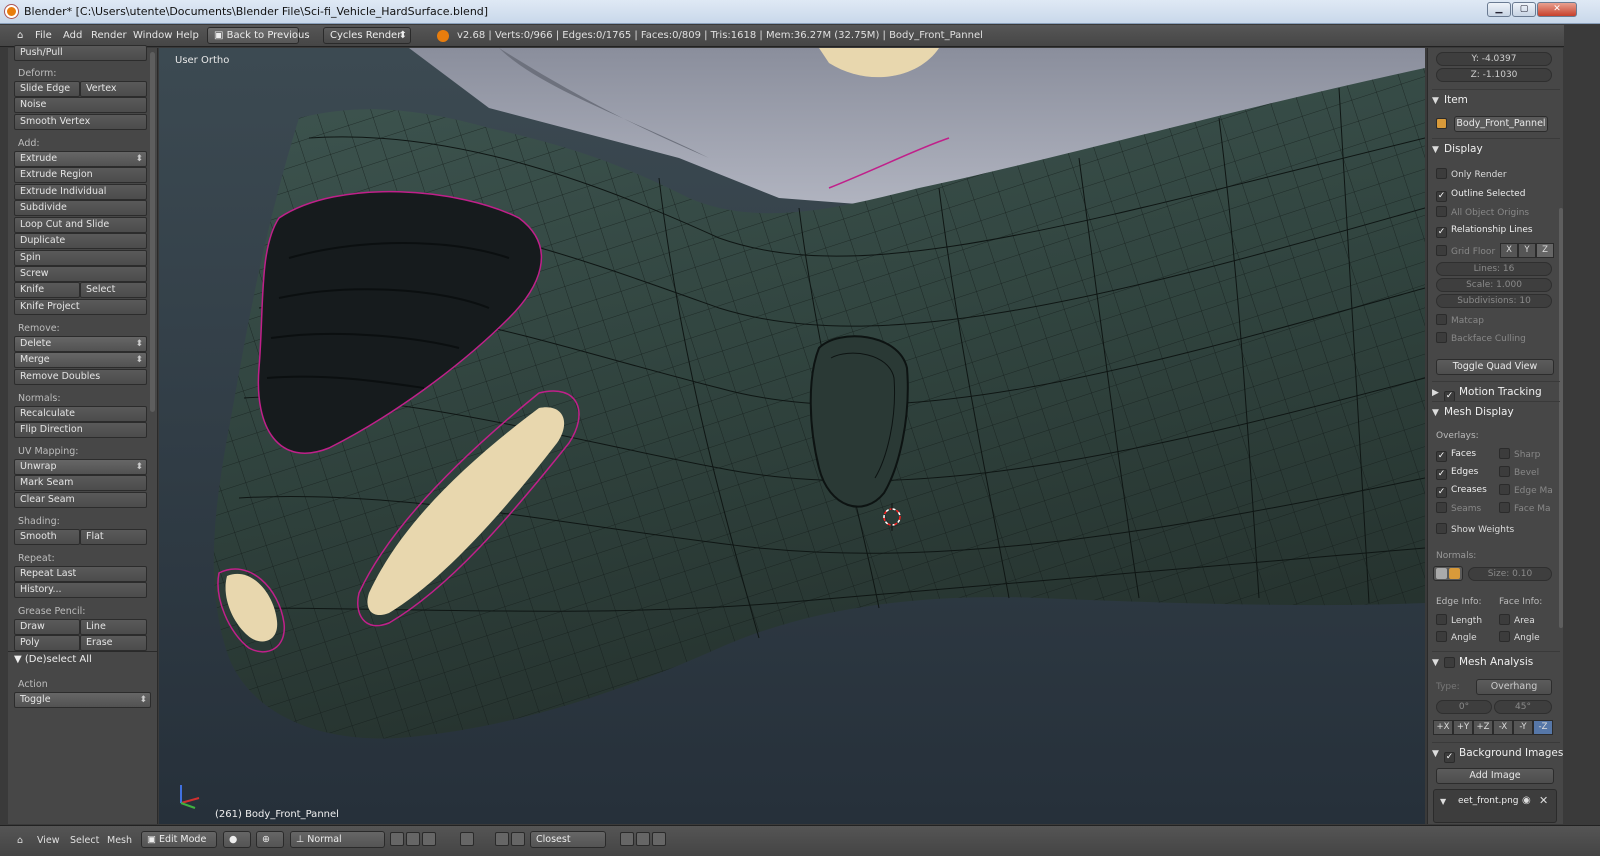  What do you see at coordinates (659, 839) in the screenshot?
I see `camera-icon` at bounding box center [659, 839].